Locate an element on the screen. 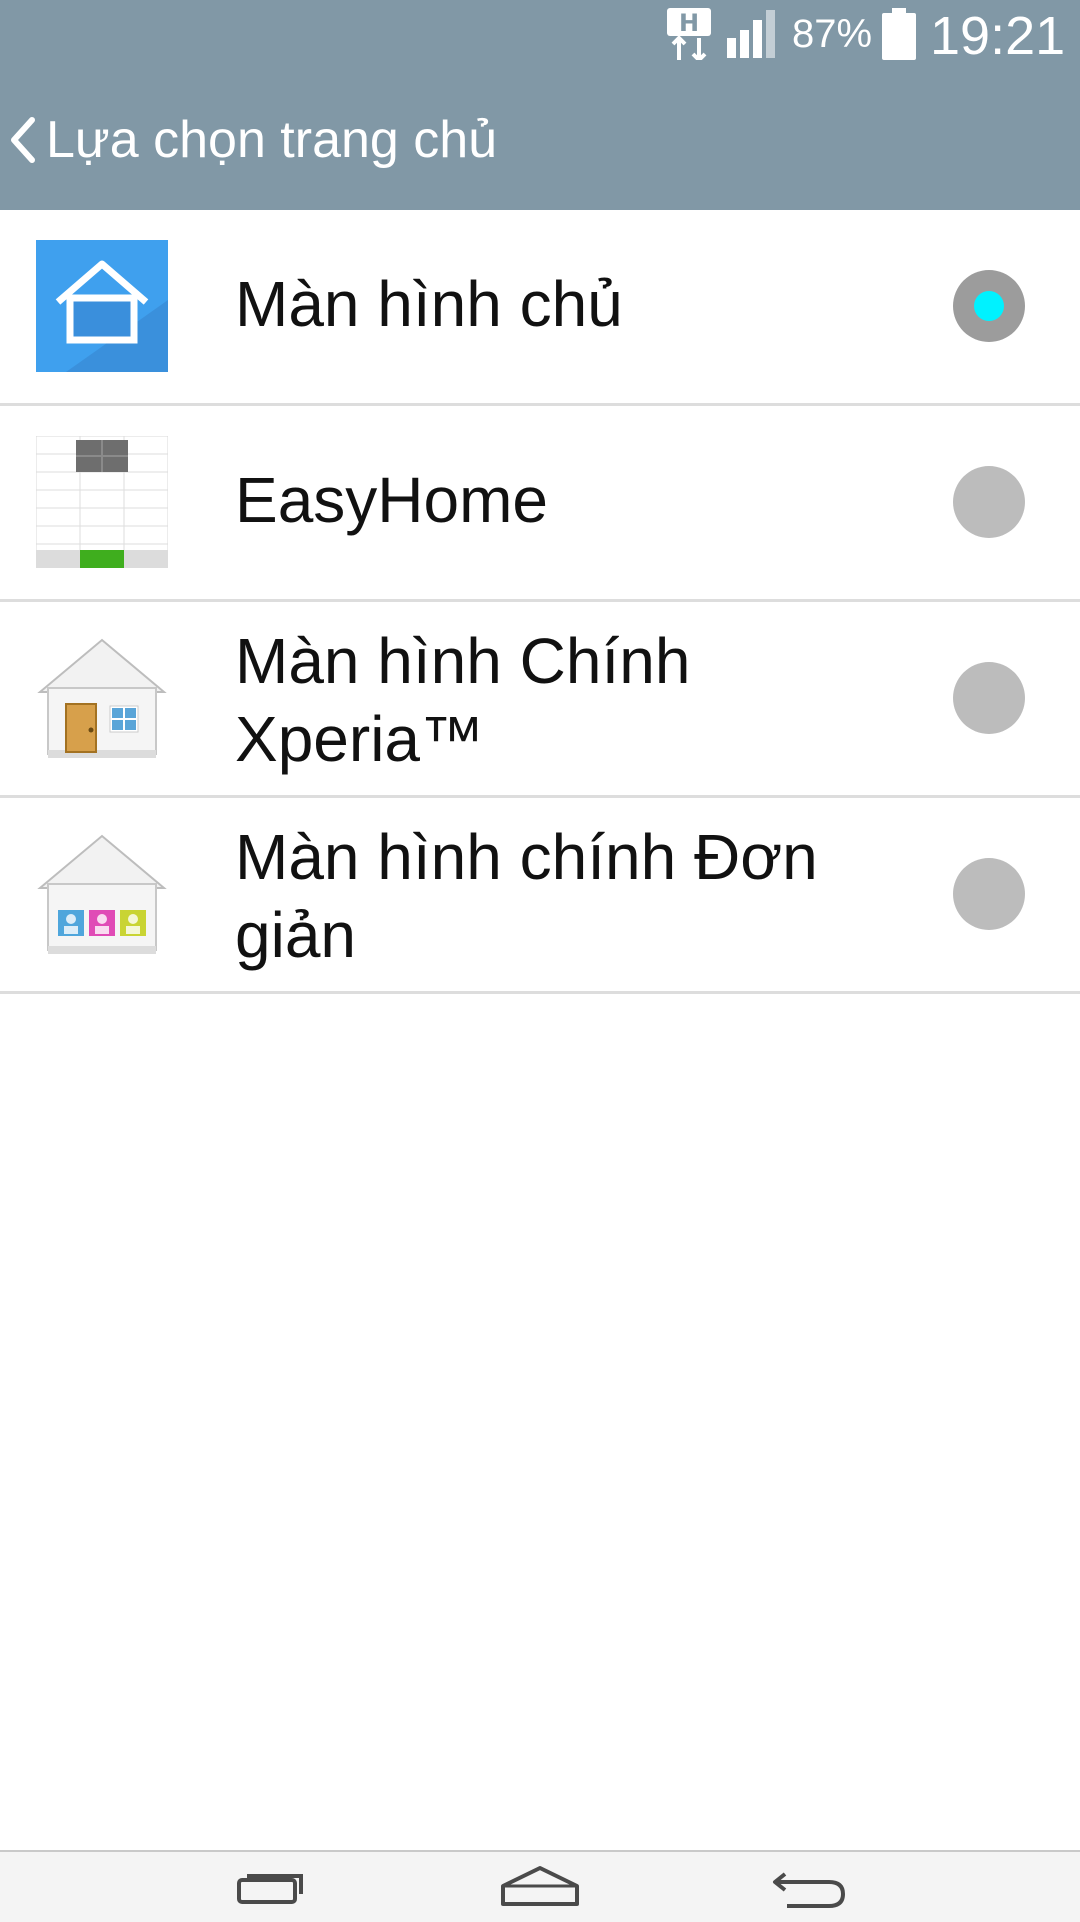 The width and height of the screenshot is (1080, 1922). option-label: Màn hình chủ is located at coordinates (429, 304).